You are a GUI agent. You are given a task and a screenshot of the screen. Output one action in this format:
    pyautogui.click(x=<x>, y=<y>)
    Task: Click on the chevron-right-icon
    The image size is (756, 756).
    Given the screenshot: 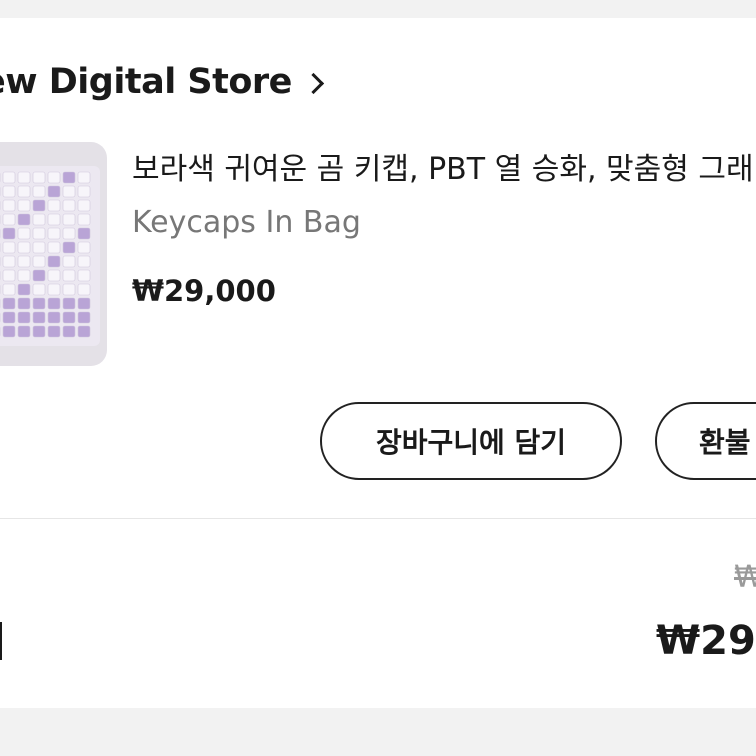 What is the action you would take?
    pyautogui.click(x=313, y=83)
    